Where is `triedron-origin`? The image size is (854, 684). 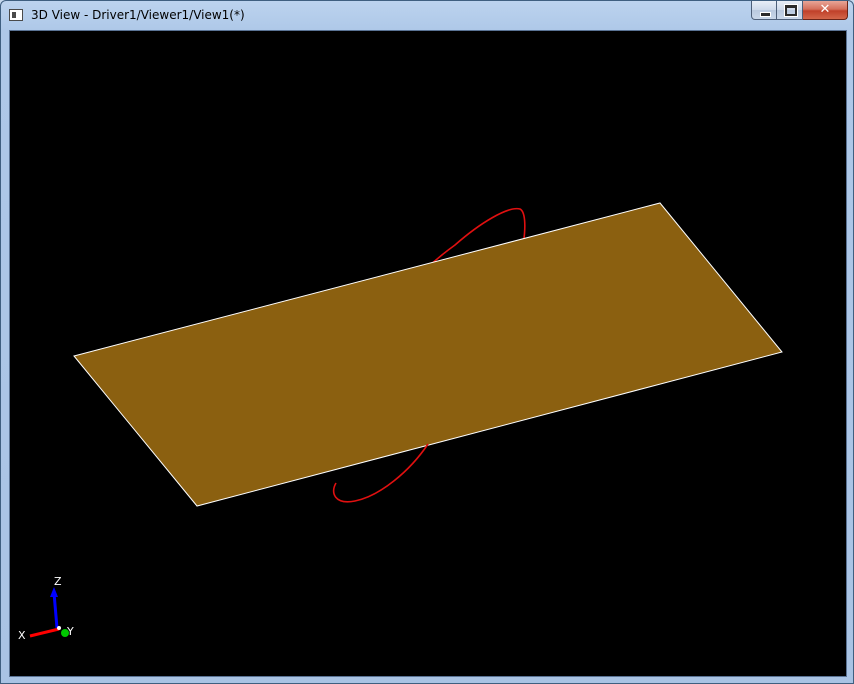
triedron-origin is located at coordinates (59, 628).